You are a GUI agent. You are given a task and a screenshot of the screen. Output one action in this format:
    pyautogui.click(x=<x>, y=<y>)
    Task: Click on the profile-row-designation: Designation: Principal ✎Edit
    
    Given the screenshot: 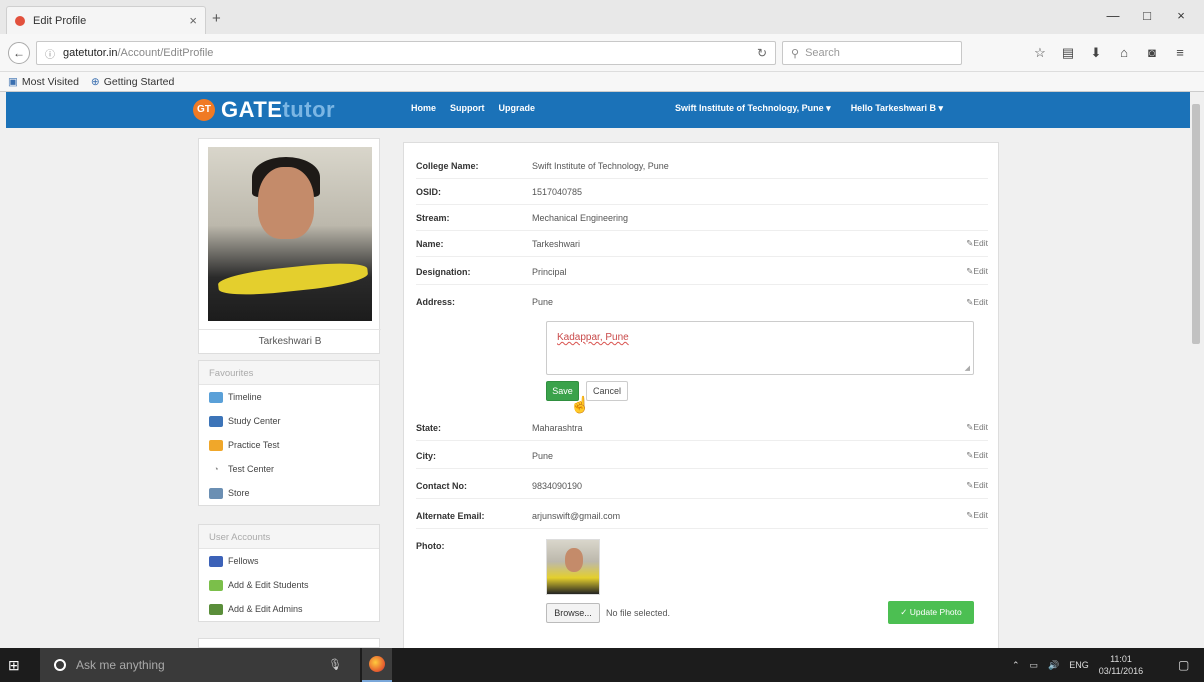 What is the action you would take?
    pyautogui.click(x=702, y=272)
    